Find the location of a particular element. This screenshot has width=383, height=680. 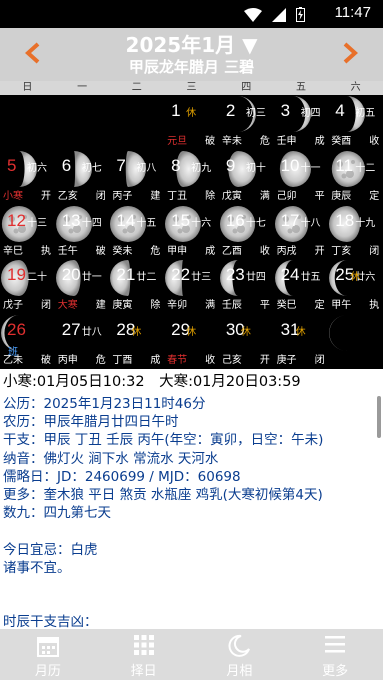

day-footer: 癸巳 定 is located at coordinates (301, 303).